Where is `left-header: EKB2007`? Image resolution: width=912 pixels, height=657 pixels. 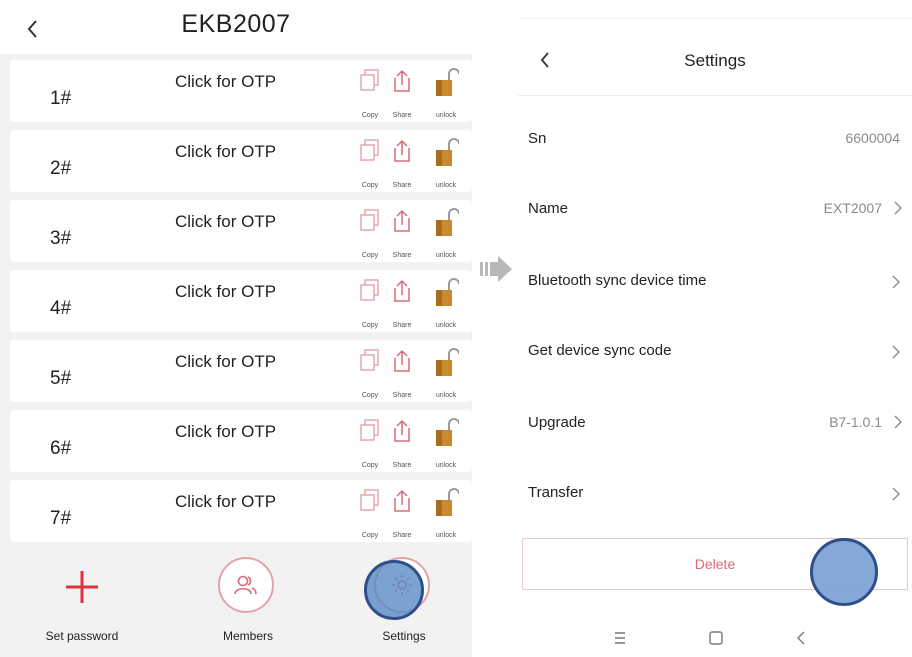
left-header: EKB2007 is located at coordinates (236, 27).